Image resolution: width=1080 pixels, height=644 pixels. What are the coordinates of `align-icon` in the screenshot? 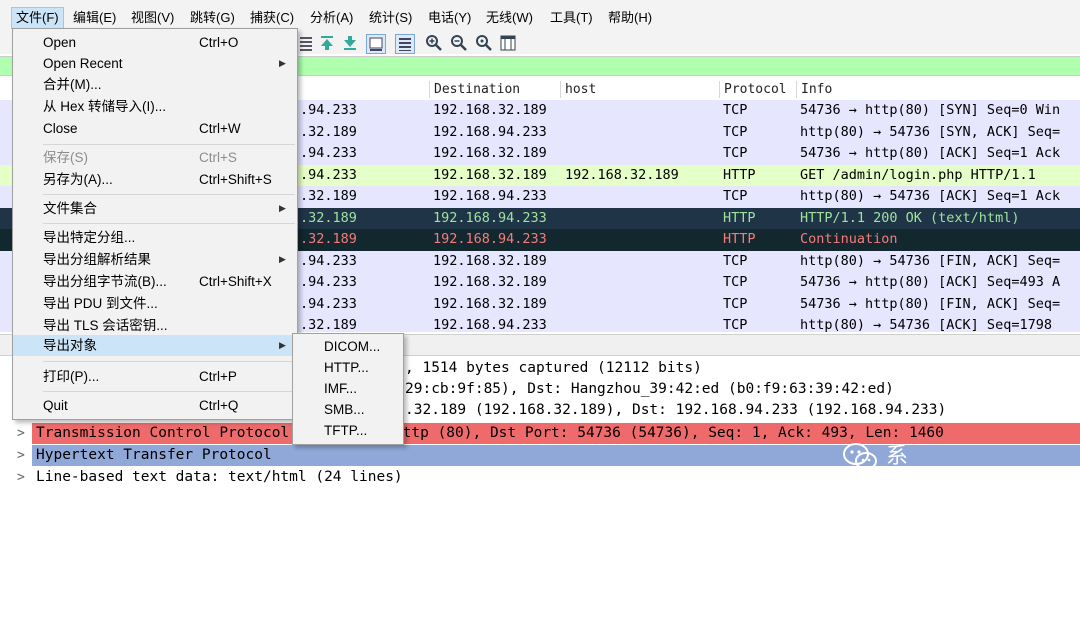 It's located at (306, 43).